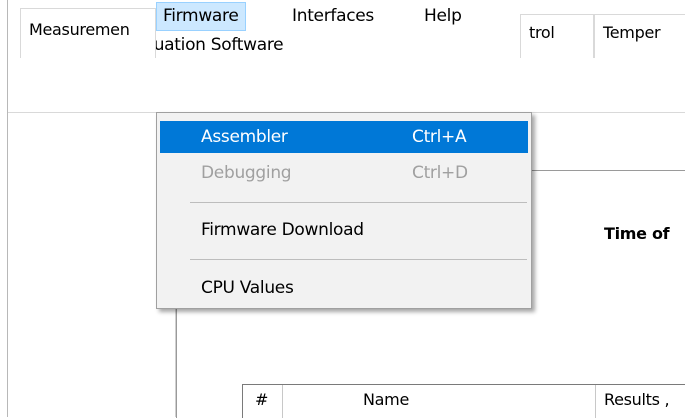 The image size is (685, 418). I want to click on menu-item-label: Assembler, so click(244, 137).